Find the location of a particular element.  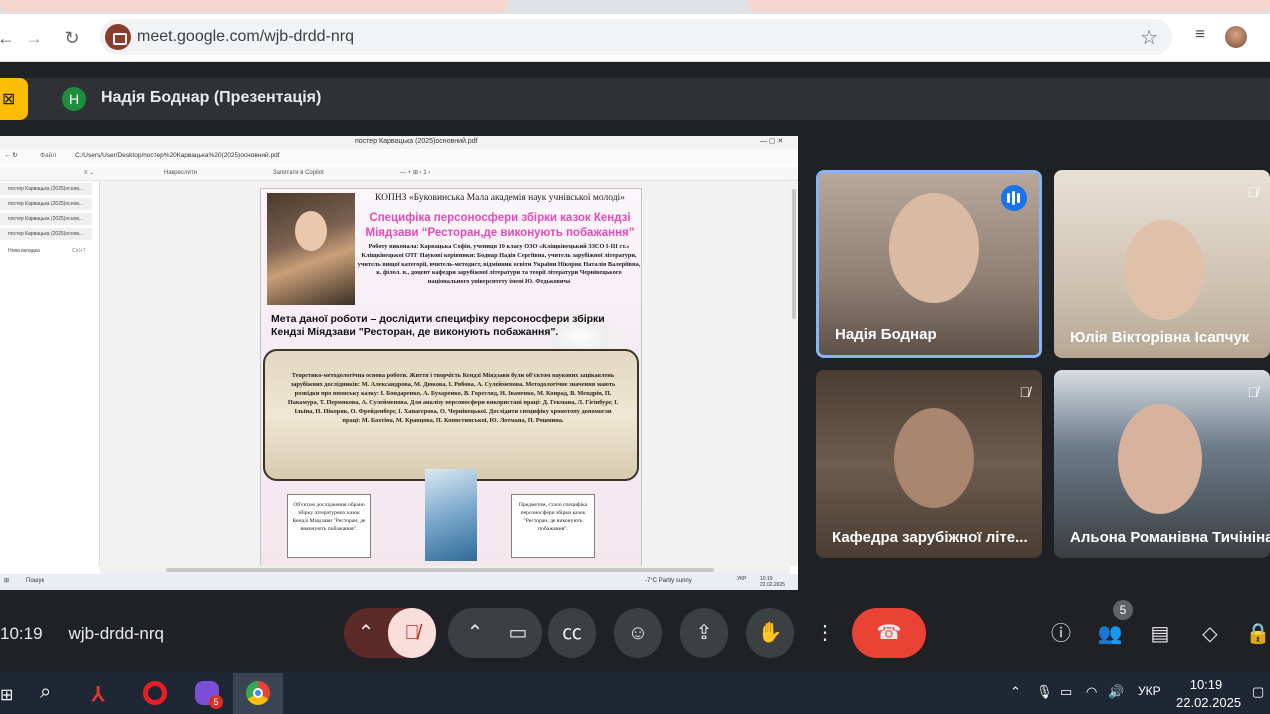

emoji-icon: ☺ is located at coordinates (638, 633).